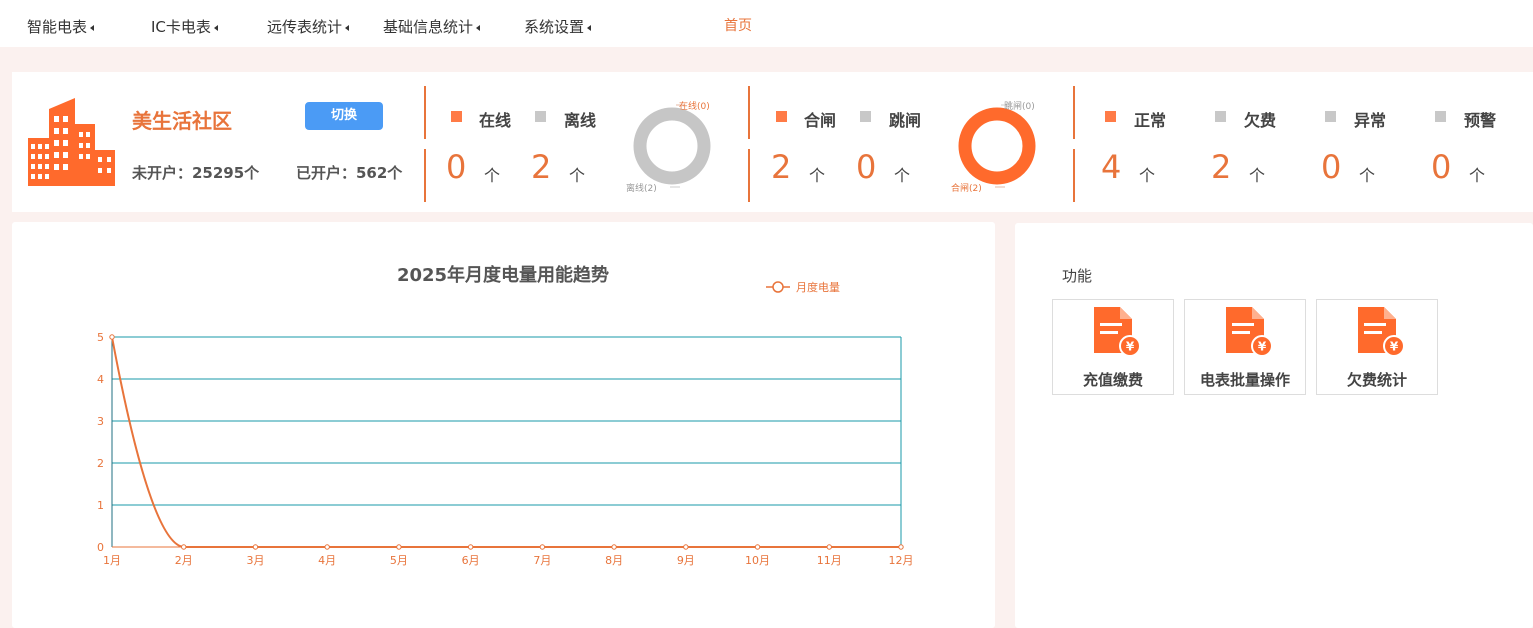  Describe the element at coordinates (1019, 107) in the screenshot. I see `ring-label-tripped: 跳闸(0)` at that location.